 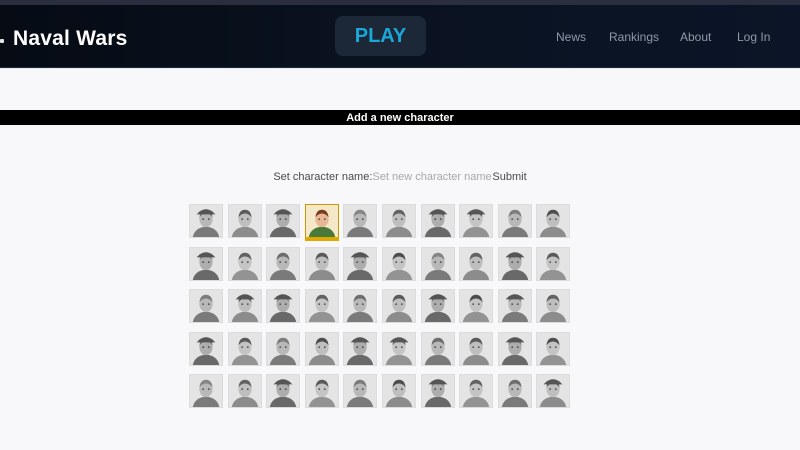 What do you see at coordinates (380, 36) in the screenshot?
I see `play-button: PLAY` at bounding box center [380, 36].